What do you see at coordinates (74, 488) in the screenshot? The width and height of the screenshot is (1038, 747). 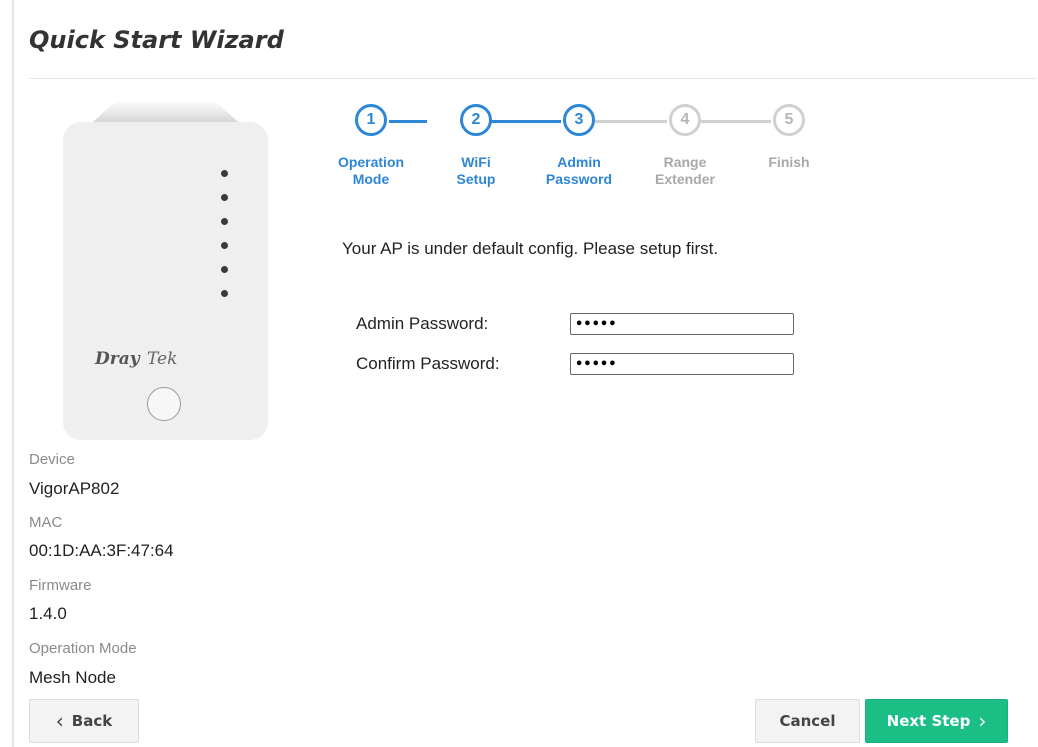 I see `device-value: VigorAP802` at bounding box center [74, 488].